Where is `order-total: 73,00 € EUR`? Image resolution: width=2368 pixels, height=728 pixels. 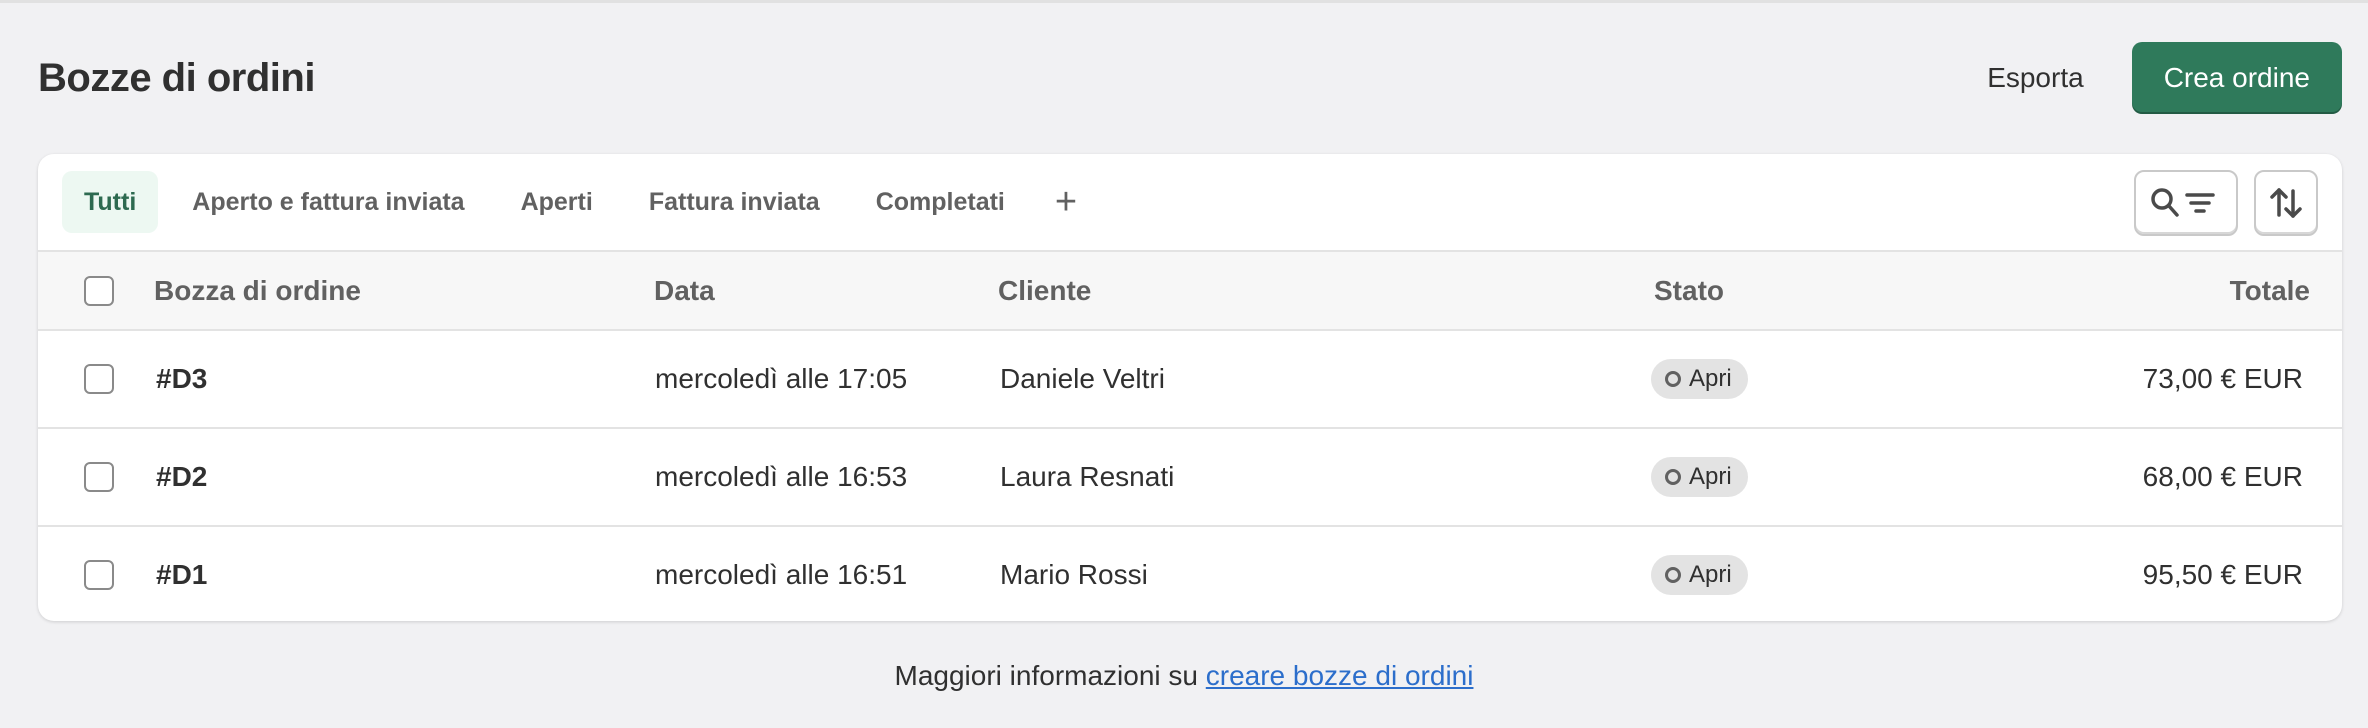 order-total: 73,00 € EUR is located at coordinates (2222, 378).